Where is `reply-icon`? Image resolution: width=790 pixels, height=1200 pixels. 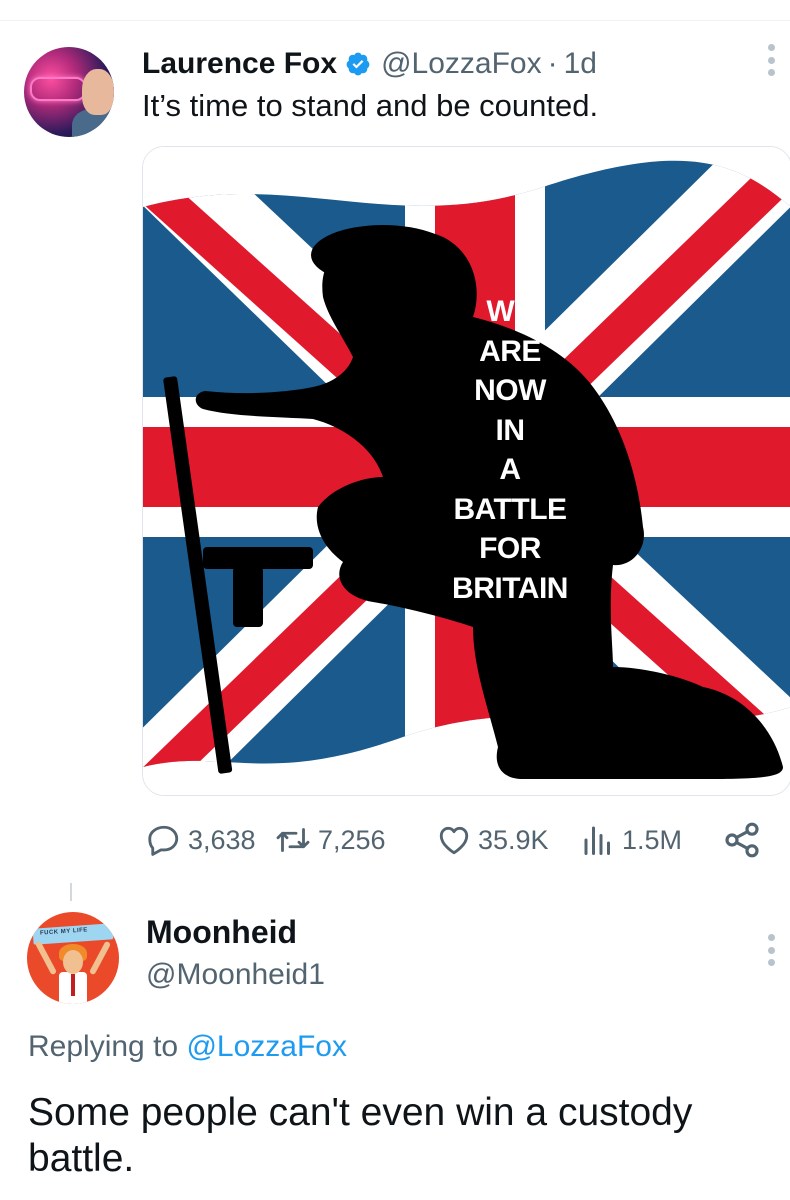
reply-icon is located at coordinates (163, 840).